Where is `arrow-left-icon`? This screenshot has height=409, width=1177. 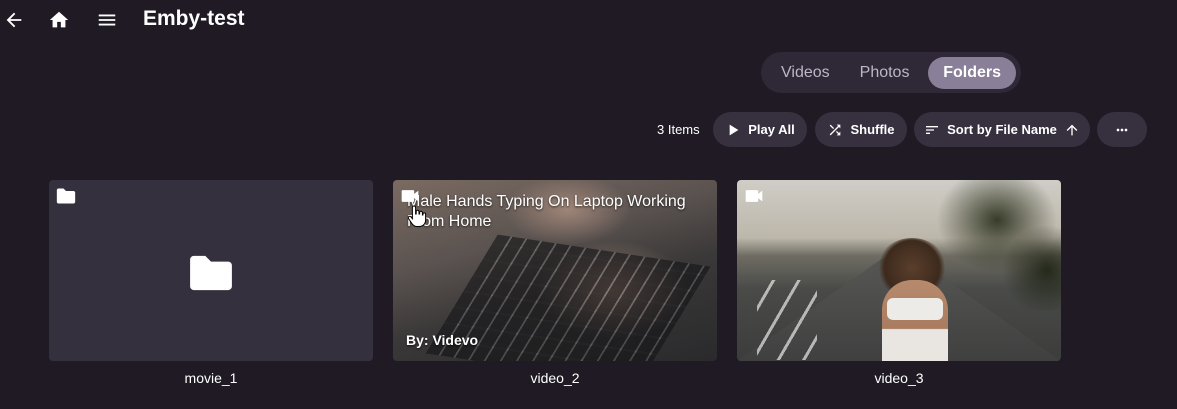
arrow-left-icon is located at coordinates (14, 20).